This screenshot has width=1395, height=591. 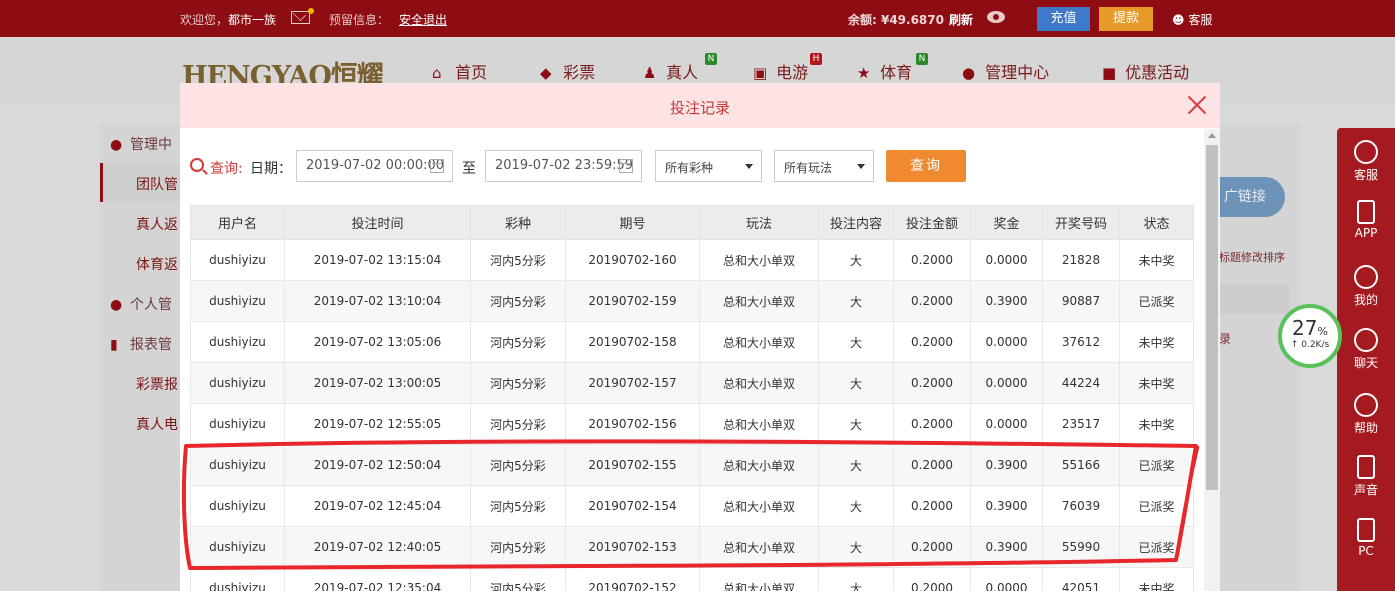 What do you see at coordinates (1081, 301) in the screenshot?
I see `cell-draw-number: 90887` at bounding box center [1081, 301].